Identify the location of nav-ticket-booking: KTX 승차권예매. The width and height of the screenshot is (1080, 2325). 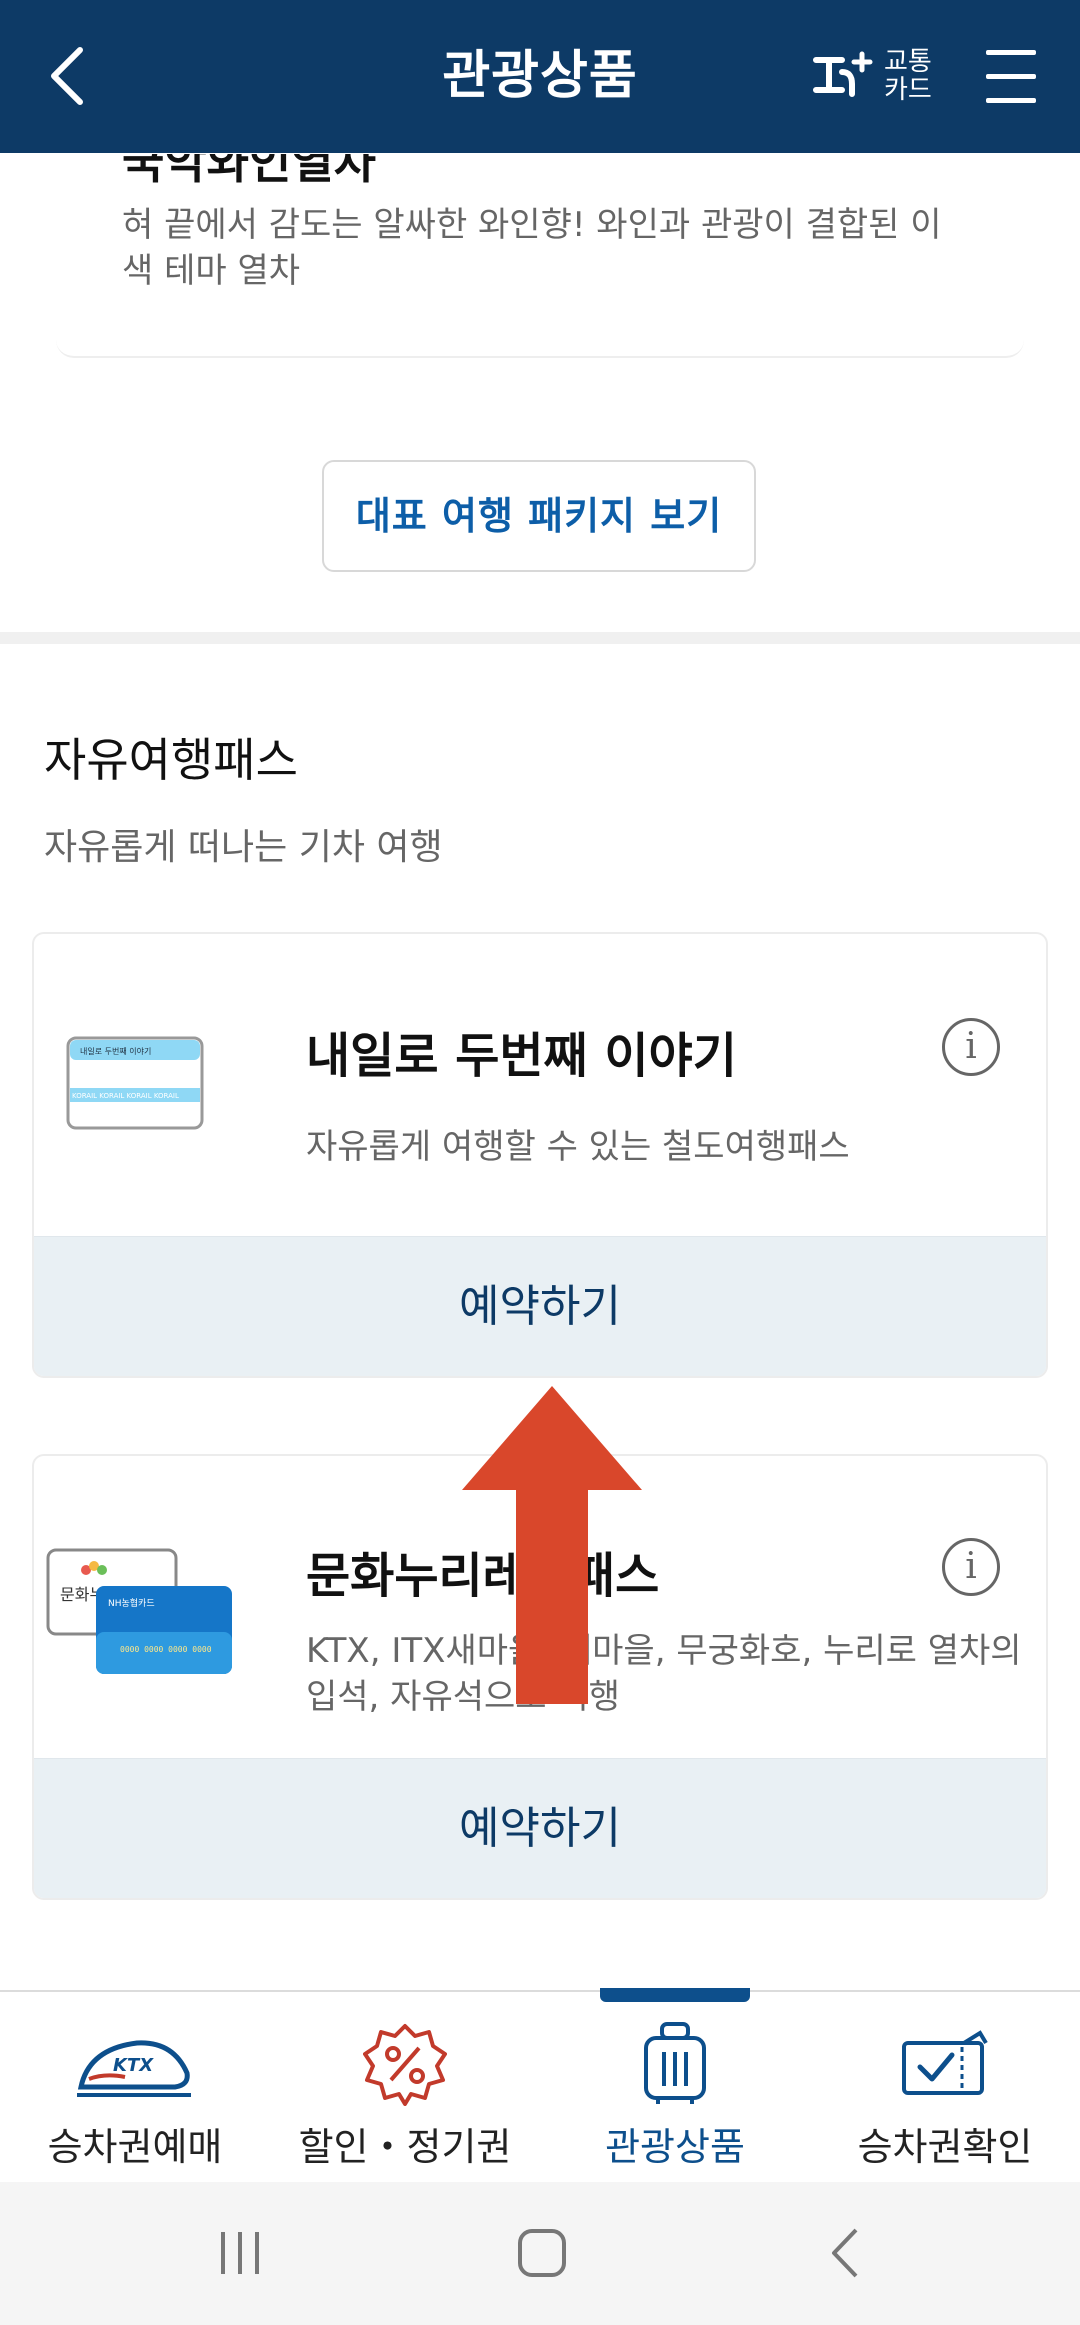
(135, 2088).